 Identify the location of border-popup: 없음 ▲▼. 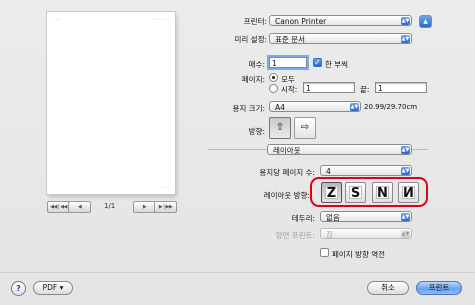
(366, 216).